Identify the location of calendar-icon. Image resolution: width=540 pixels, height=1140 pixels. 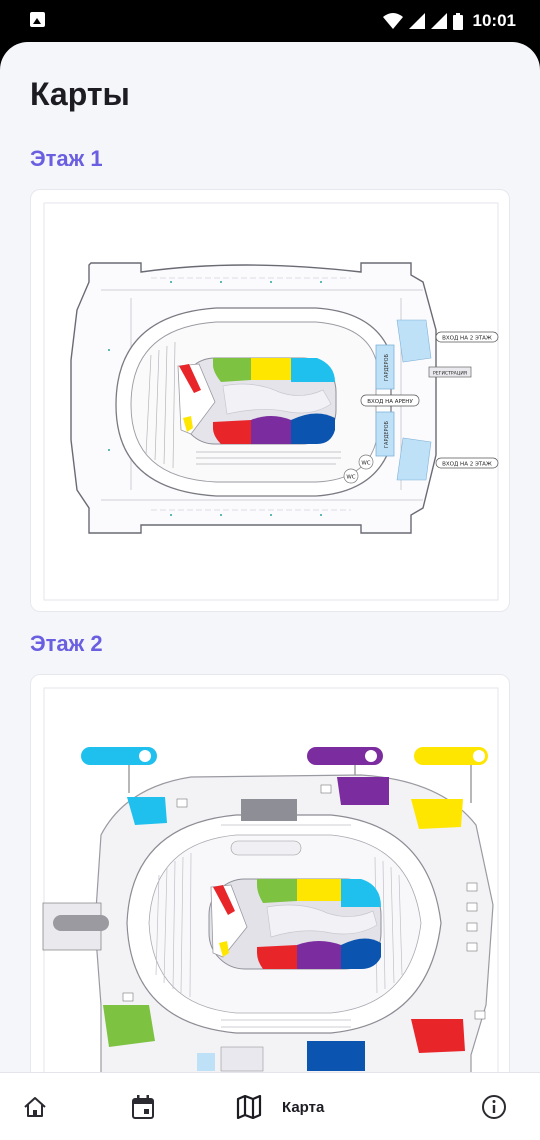
(143, 1107).